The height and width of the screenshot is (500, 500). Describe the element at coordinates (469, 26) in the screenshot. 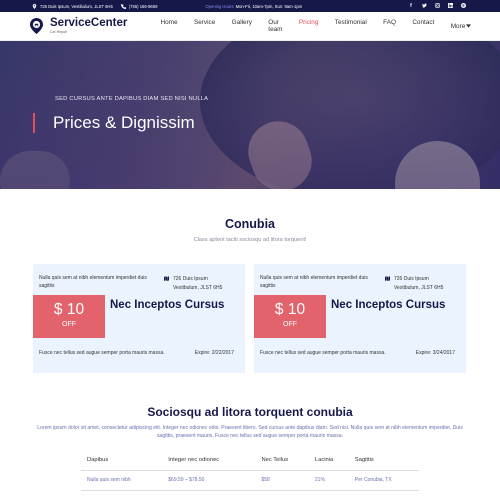

I see `caret-down-icon` at that location.